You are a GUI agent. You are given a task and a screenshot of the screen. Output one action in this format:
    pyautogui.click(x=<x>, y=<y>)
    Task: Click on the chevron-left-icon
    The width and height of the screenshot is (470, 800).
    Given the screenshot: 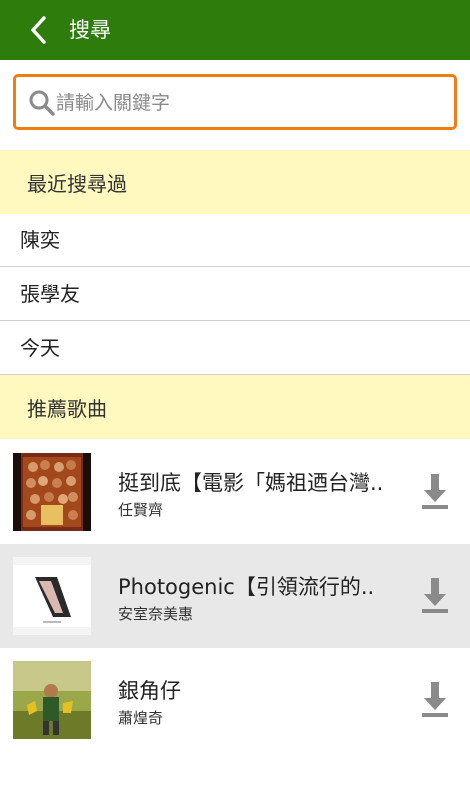 What is the action you would take?
    pyautogui.click(x=38, y=30)
    